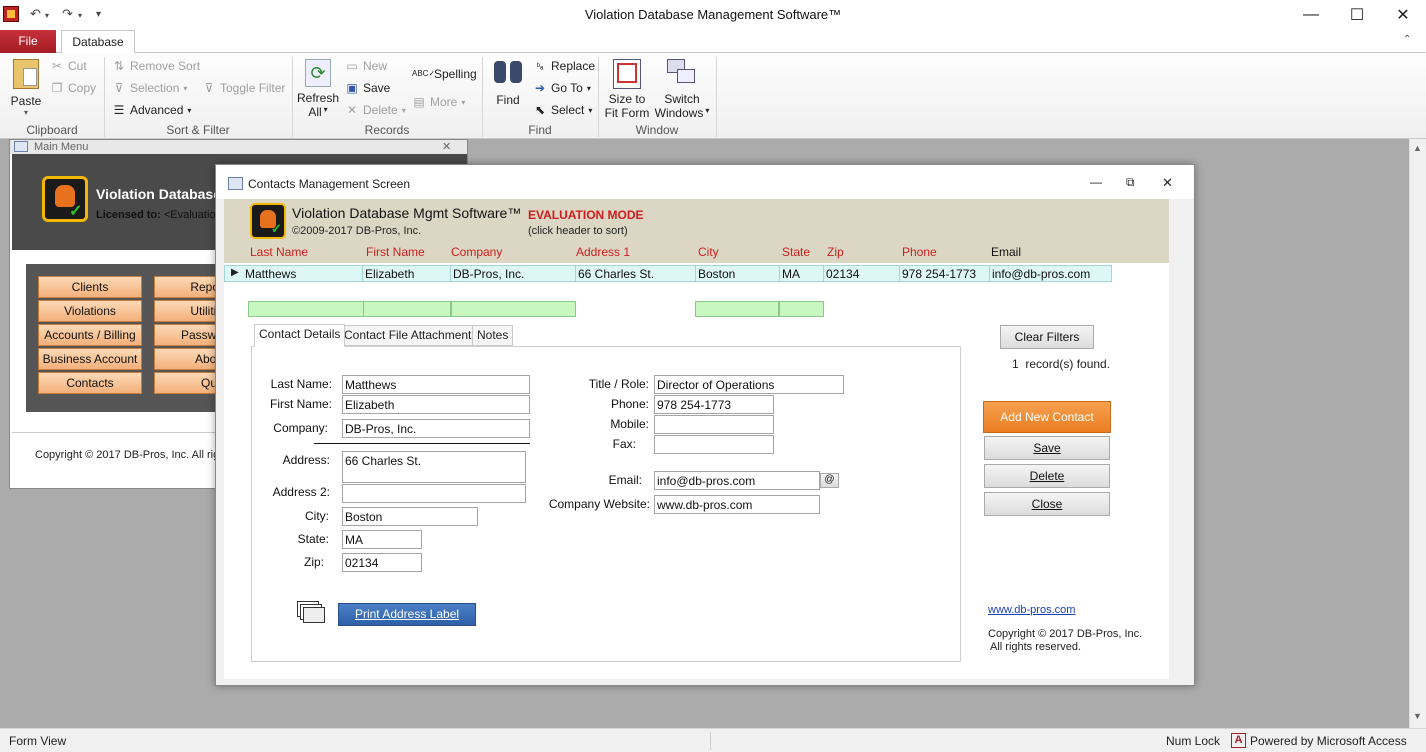 This screenshot has width=1426, height=752. What do you see at coordinates (713, 14) in the screenshot?
I see `window-title: Violation Database Management Software™` at bounding box center [713, 14].